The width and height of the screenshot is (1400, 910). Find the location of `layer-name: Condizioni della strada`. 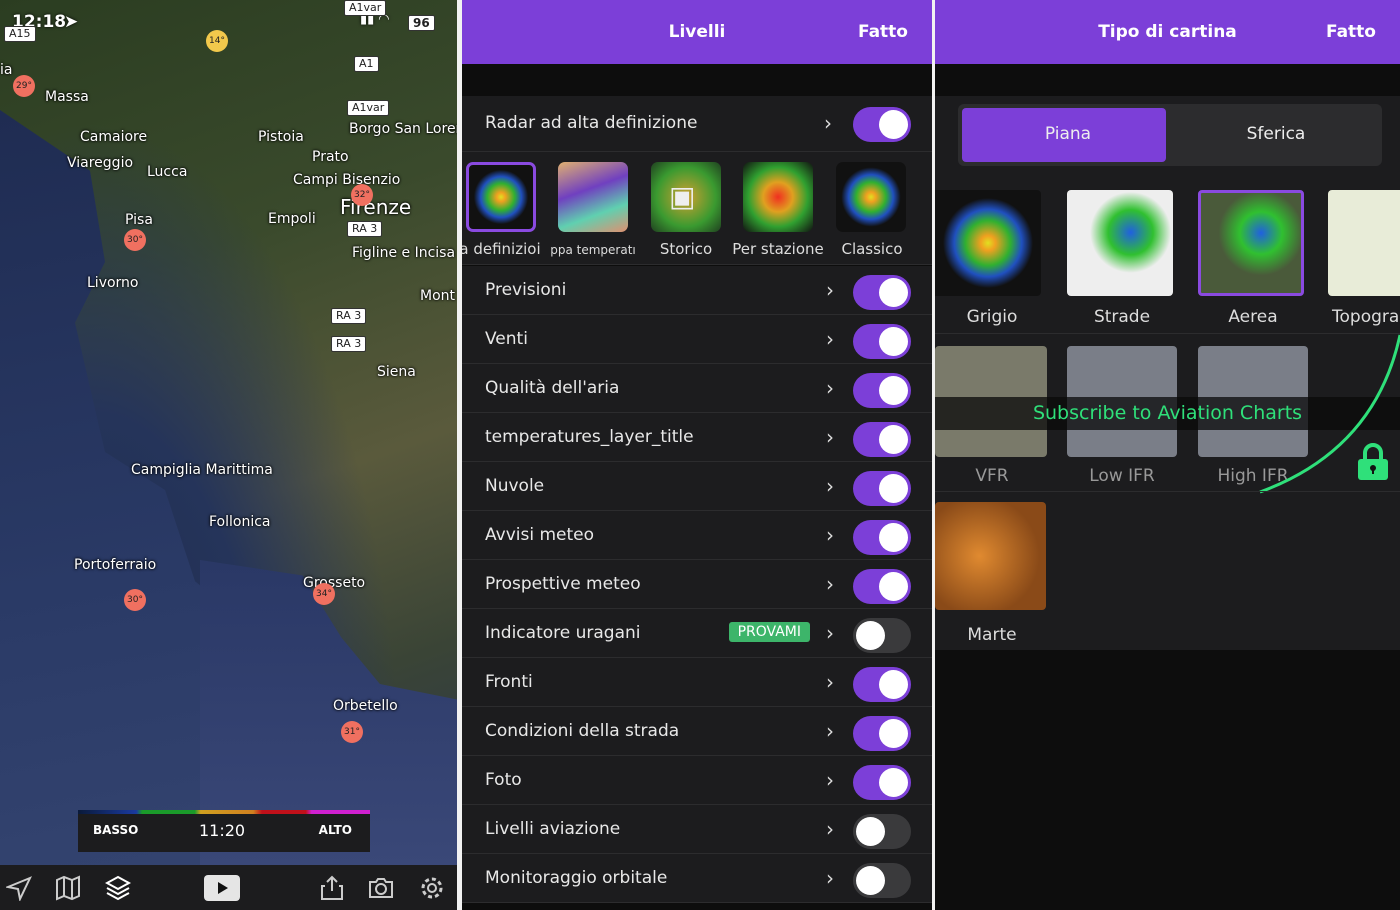

layer-name: Condizioni della strada is located at coordinates (582, 731).